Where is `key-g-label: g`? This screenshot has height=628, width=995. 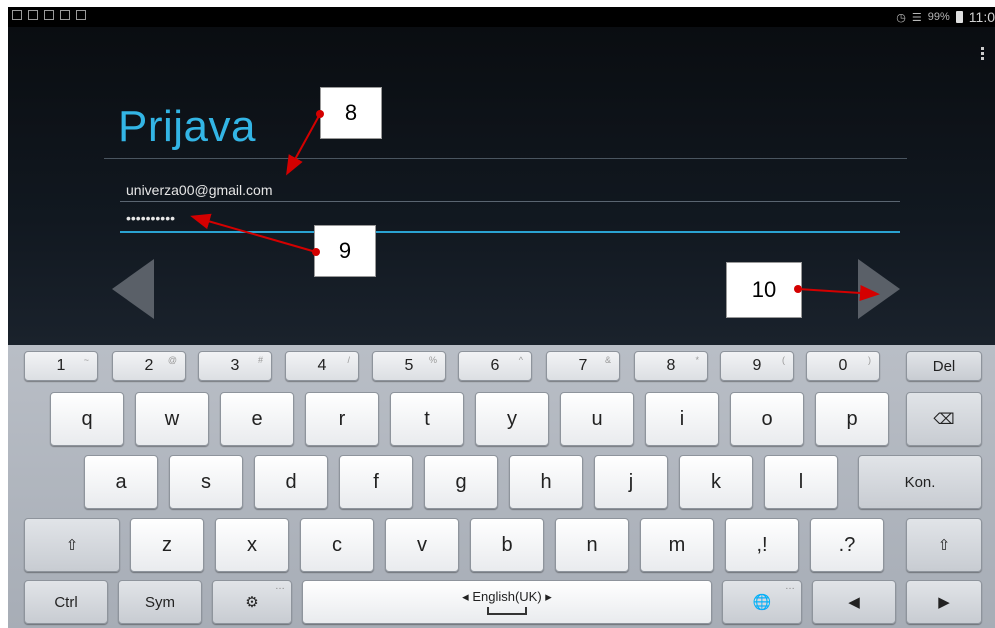 key-g-label: g is located at coordinates (461, 481).